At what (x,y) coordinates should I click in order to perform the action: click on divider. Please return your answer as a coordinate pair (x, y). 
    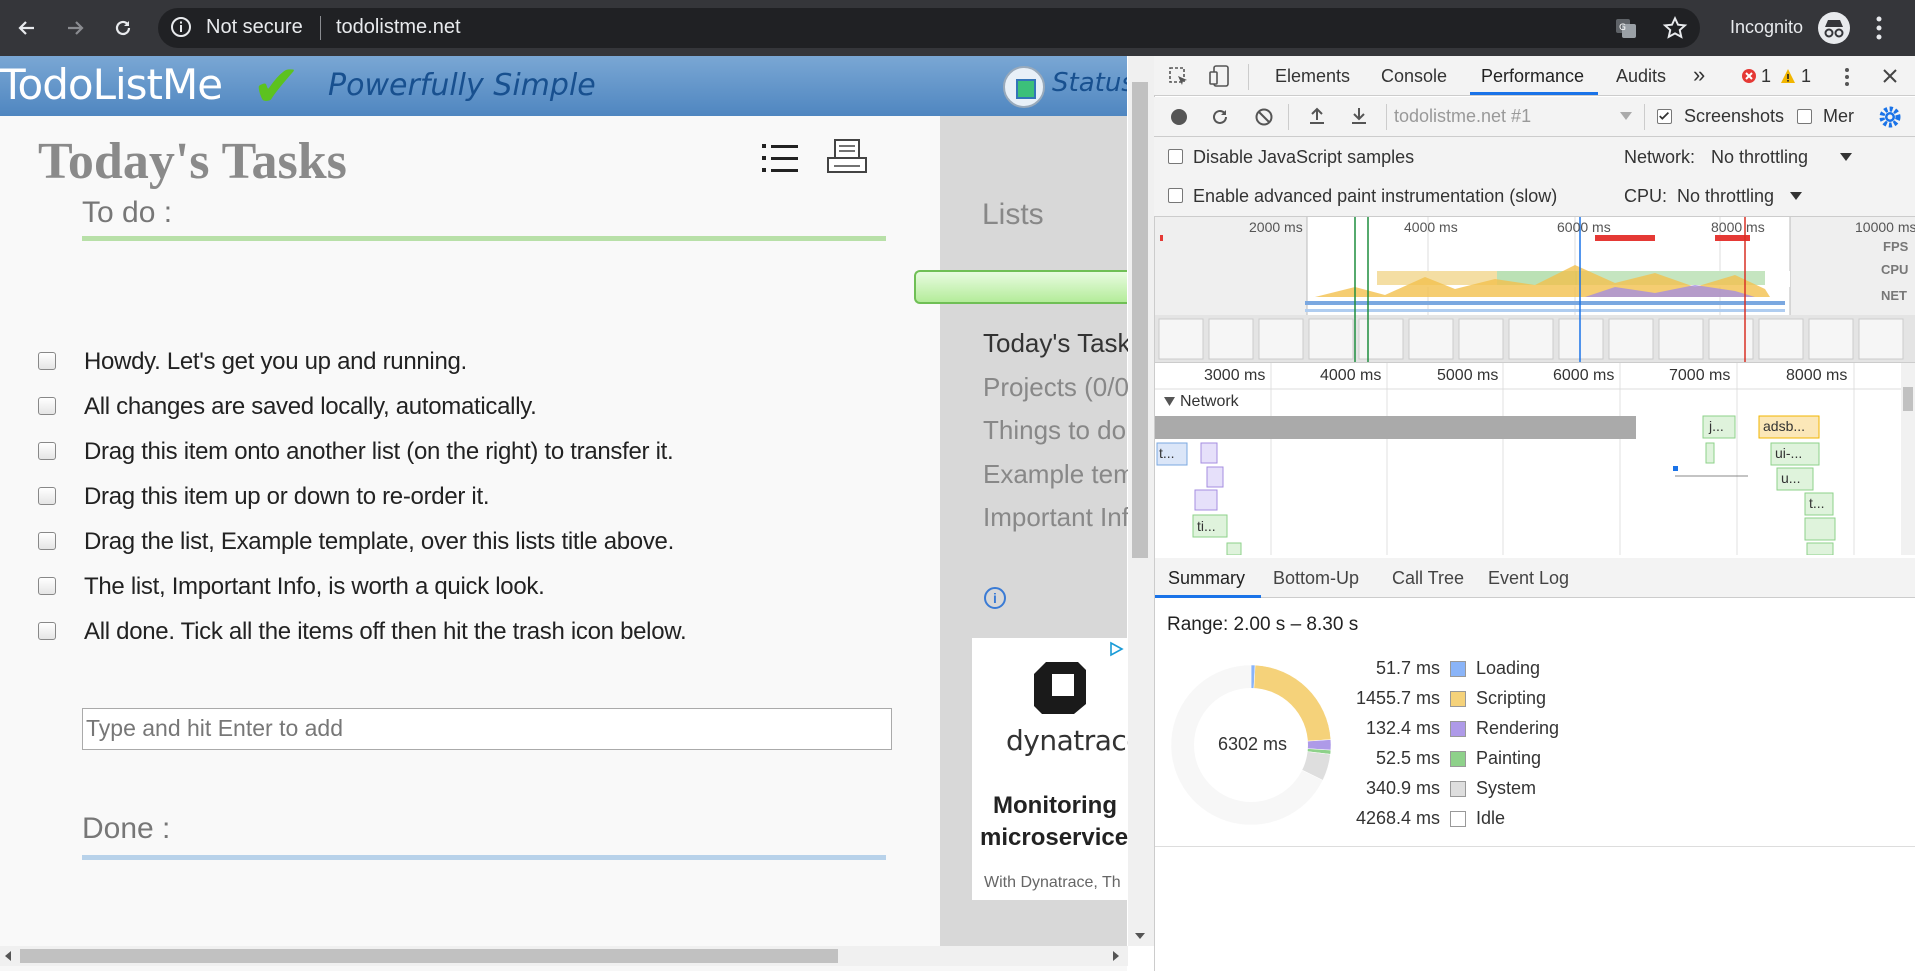
    Looking at the image, I should click on (1386, 117).